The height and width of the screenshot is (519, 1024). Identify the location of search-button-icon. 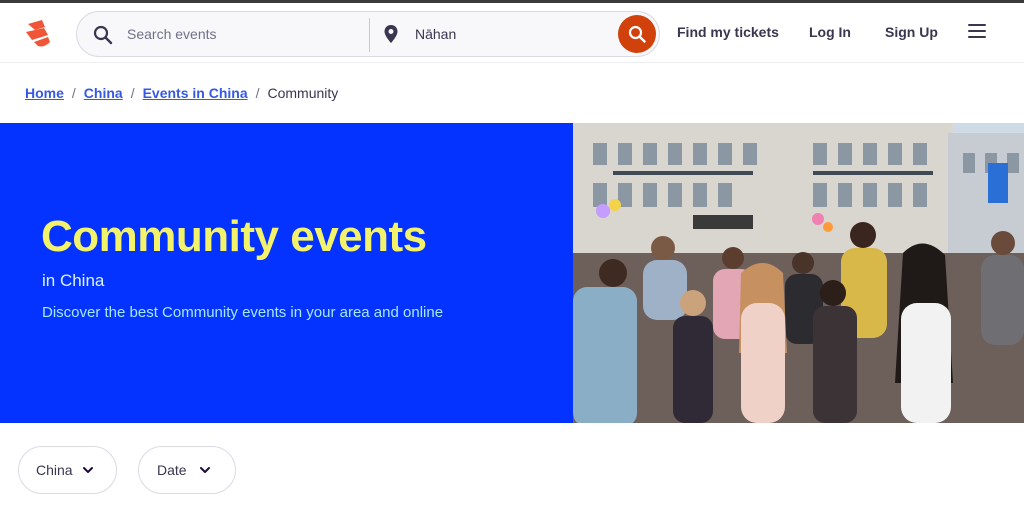
(637, 34).